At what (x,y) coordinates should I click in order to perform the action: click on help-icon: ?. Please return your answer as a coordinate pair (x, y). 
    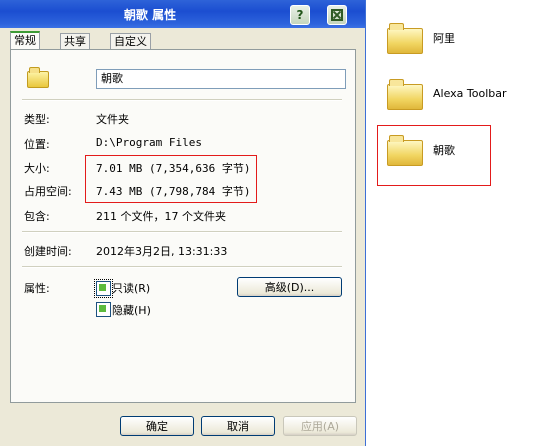
    Looking at the image, I should click on (300, 15).